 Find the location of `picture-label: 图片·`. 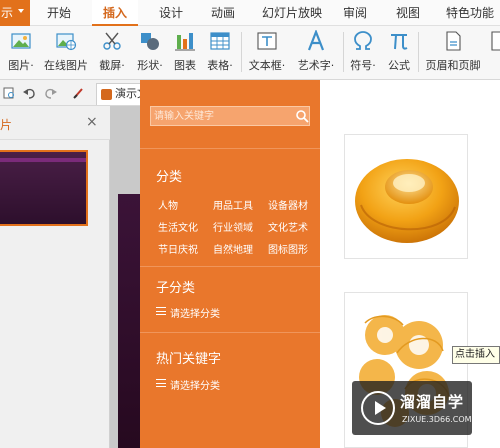

picture-label: 图片· is located at coordinates (21, 65).